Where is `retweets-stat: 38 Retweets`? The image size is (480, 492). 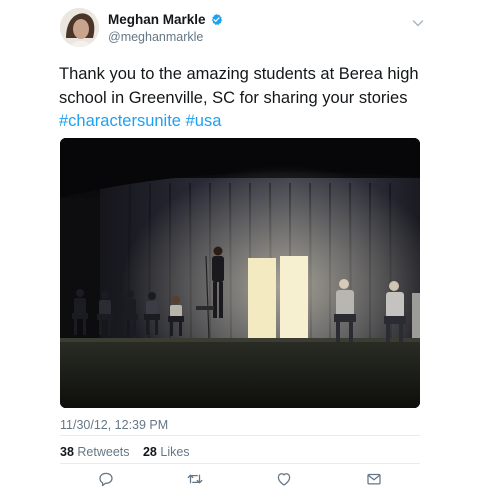 retweets-stat: 38 Retweets is located at coordinates (95, 452).